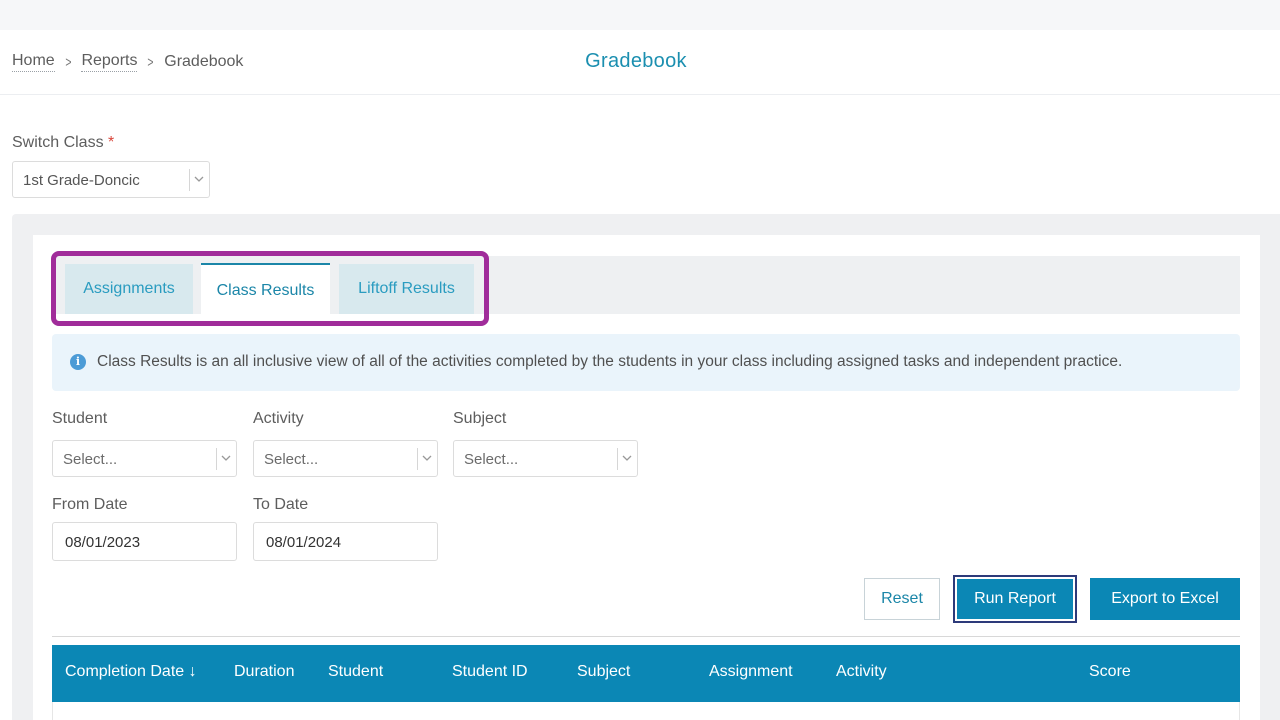  Describe the element at coordinates (1165, 599) in the screenshot. I see `export-to-excel-button: Export to Excel` at that location.